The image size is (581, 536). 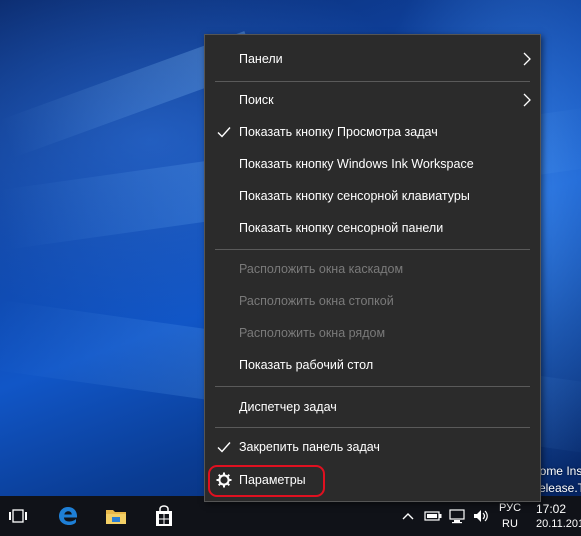 I want to click on menu-item-label: Поиск, so click(x=256, y=100).